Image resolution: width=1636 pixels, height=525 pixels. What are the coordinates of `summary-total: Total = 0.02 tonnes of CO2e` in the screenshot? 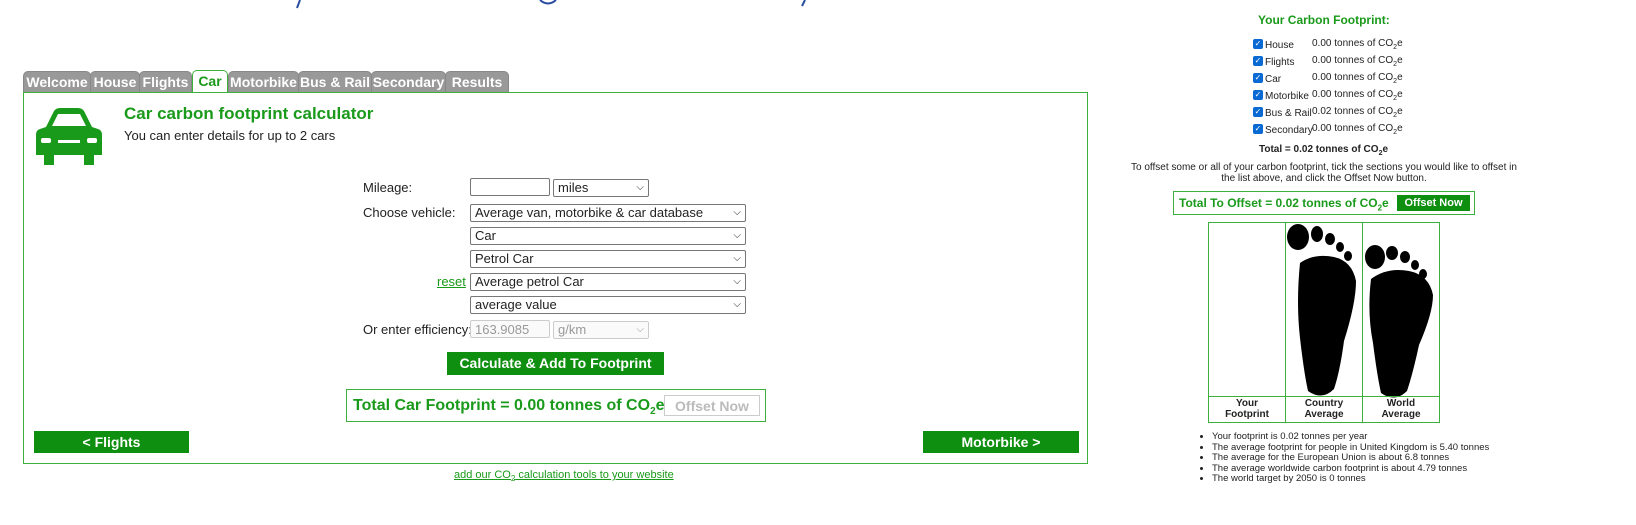 It's located at (1323, 150).